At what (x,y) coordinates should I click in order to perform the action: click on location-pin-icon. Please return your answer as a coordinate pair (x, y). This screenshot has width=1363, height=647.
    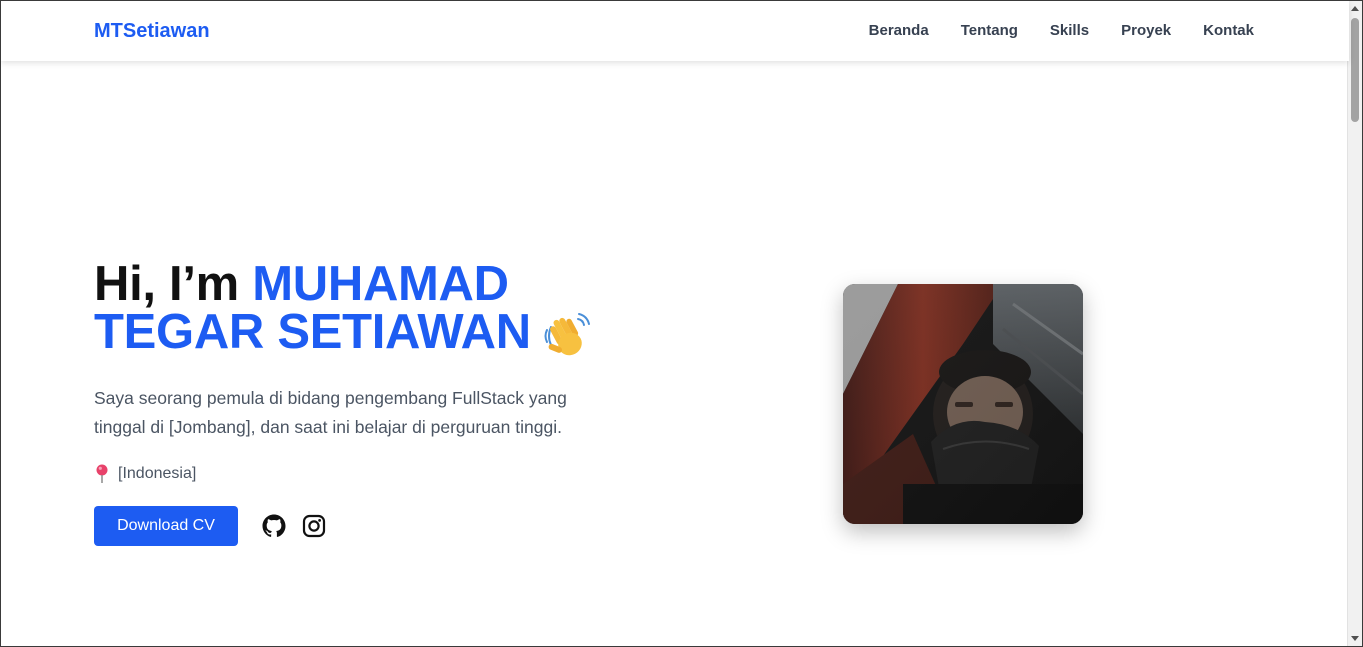
    Looking at the image, I should click on (102, 474).